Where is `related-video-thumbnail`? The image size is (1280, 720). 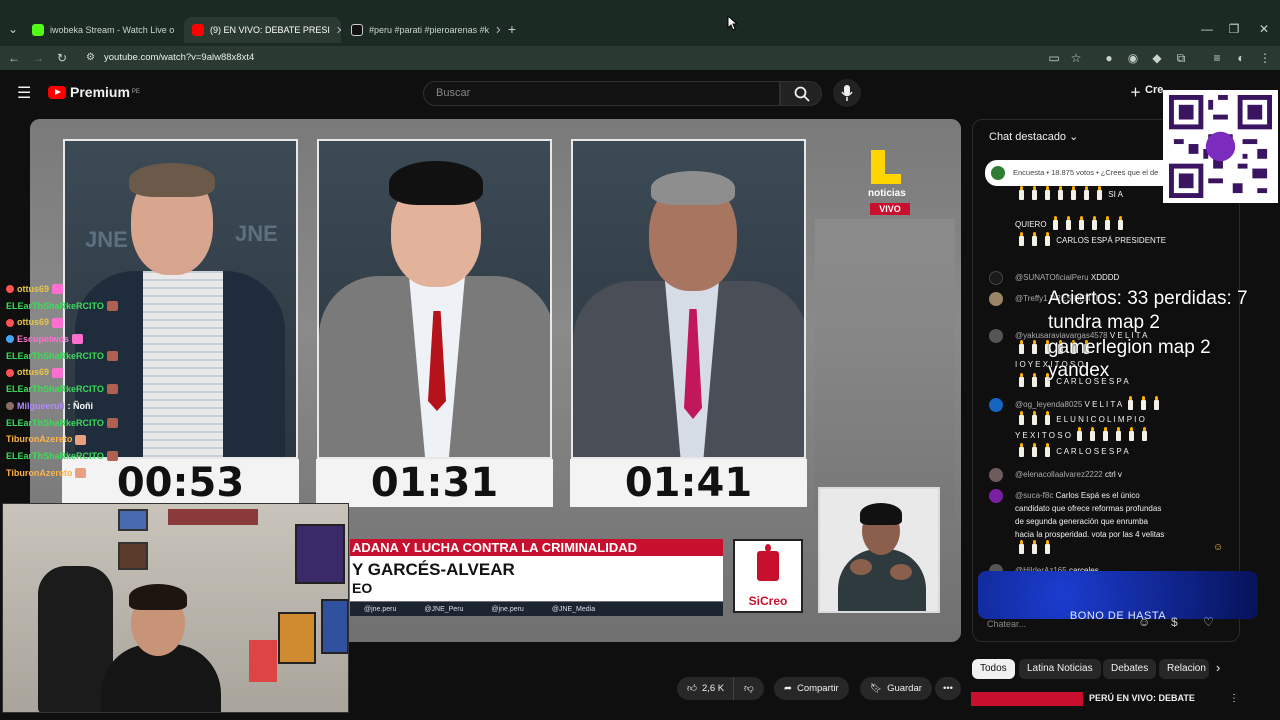
related-video-thumbnail is located at coordinates (1027, 699).